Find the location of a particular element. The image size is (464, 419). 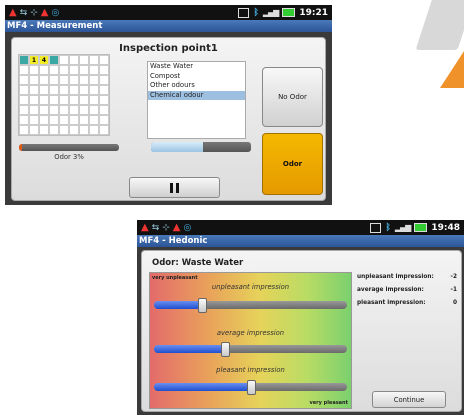

odour-list-item: Waste Water is located at coordinates (196, 67).